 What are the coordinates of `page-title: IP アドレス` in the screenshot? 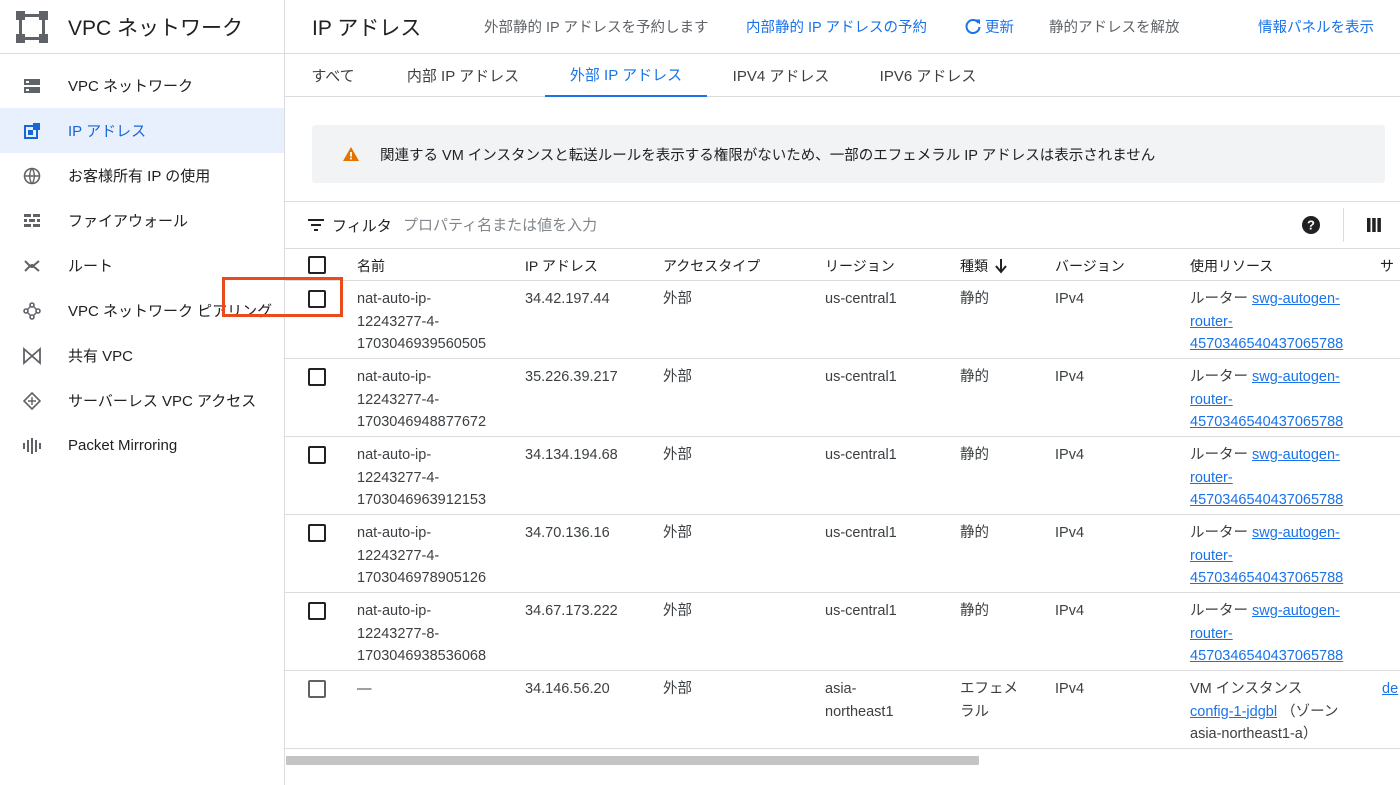 It's located at (367, 28).